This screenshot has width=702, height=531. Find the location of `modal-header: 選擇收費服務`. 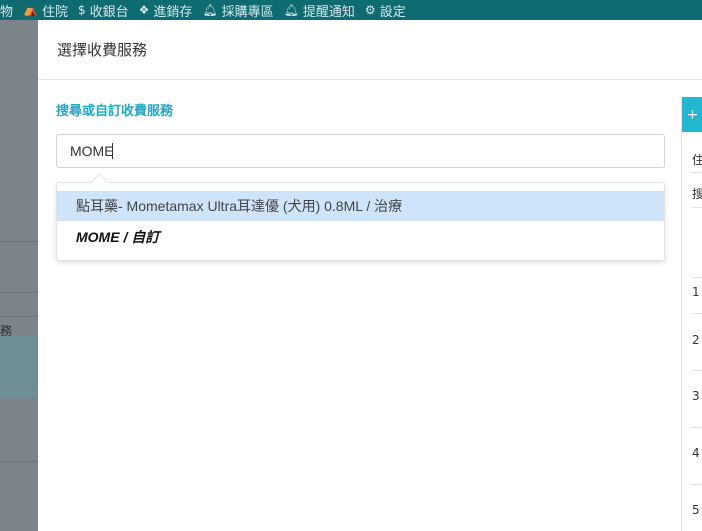

modal-header: 選擇收費服務 is located at coordinates (370, 50).